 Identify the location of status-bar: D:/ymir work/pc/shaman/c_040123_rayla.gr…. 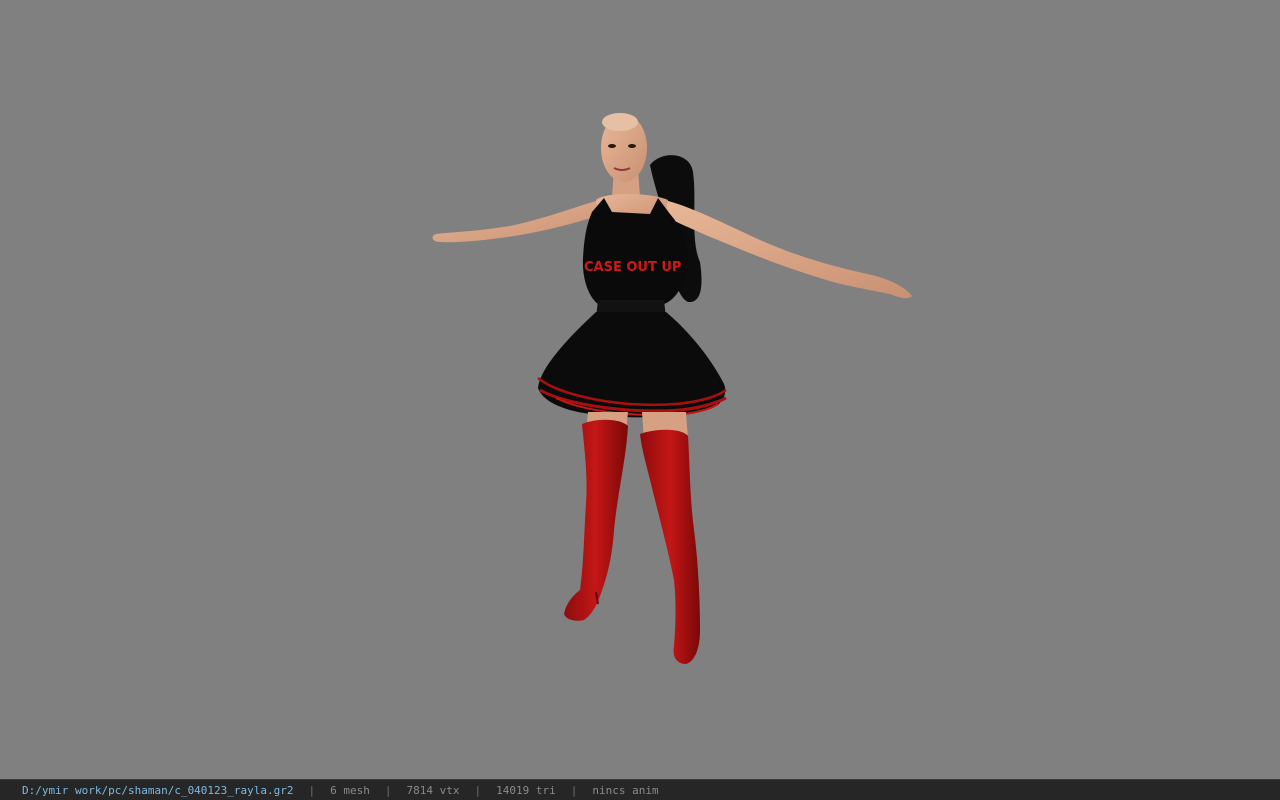
(640, 789).